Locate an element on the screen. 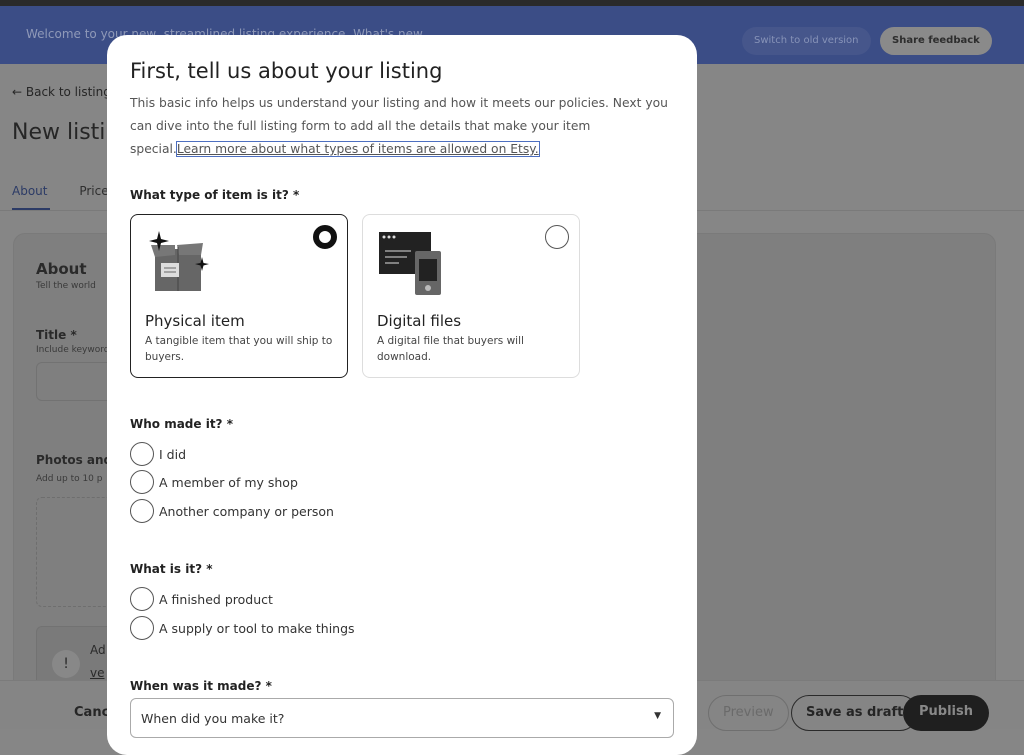 This screenshot has width=1024, height=755. physical-item-radio is located at coordinates (325, 237).